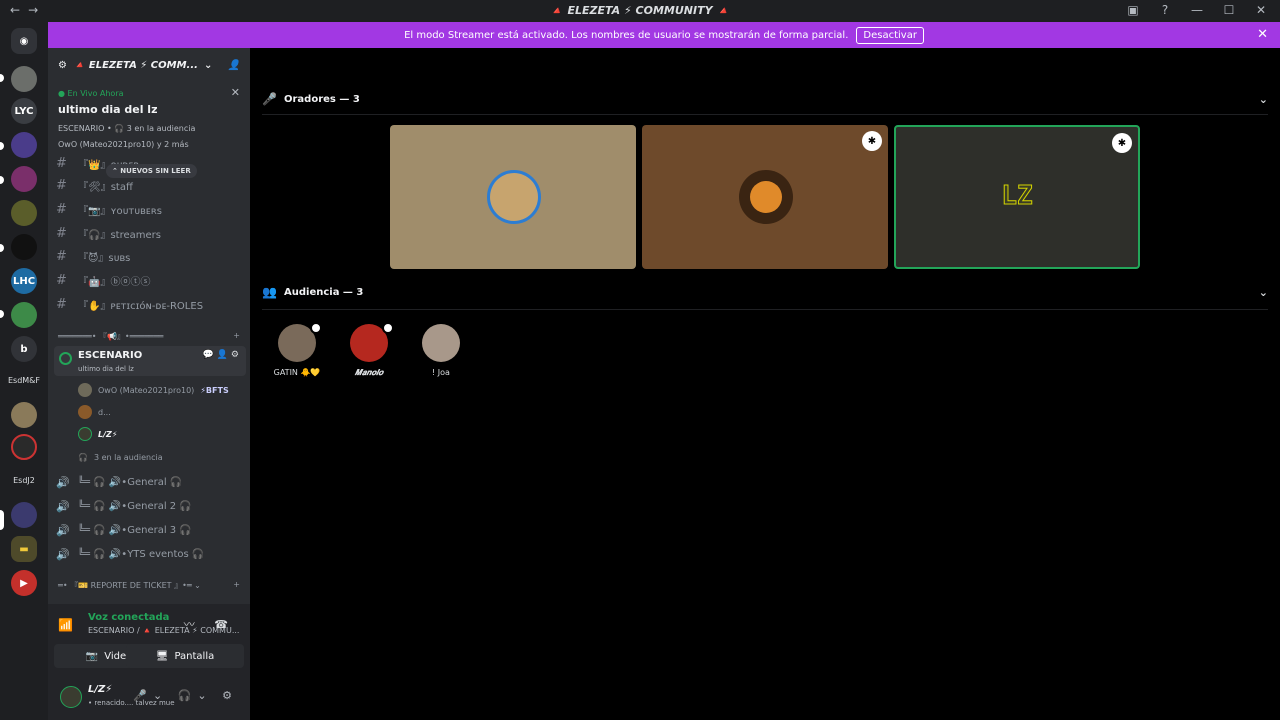 The image size is (1280, 720). I want to click on server-label: EsdJ2, so click(24, 480).